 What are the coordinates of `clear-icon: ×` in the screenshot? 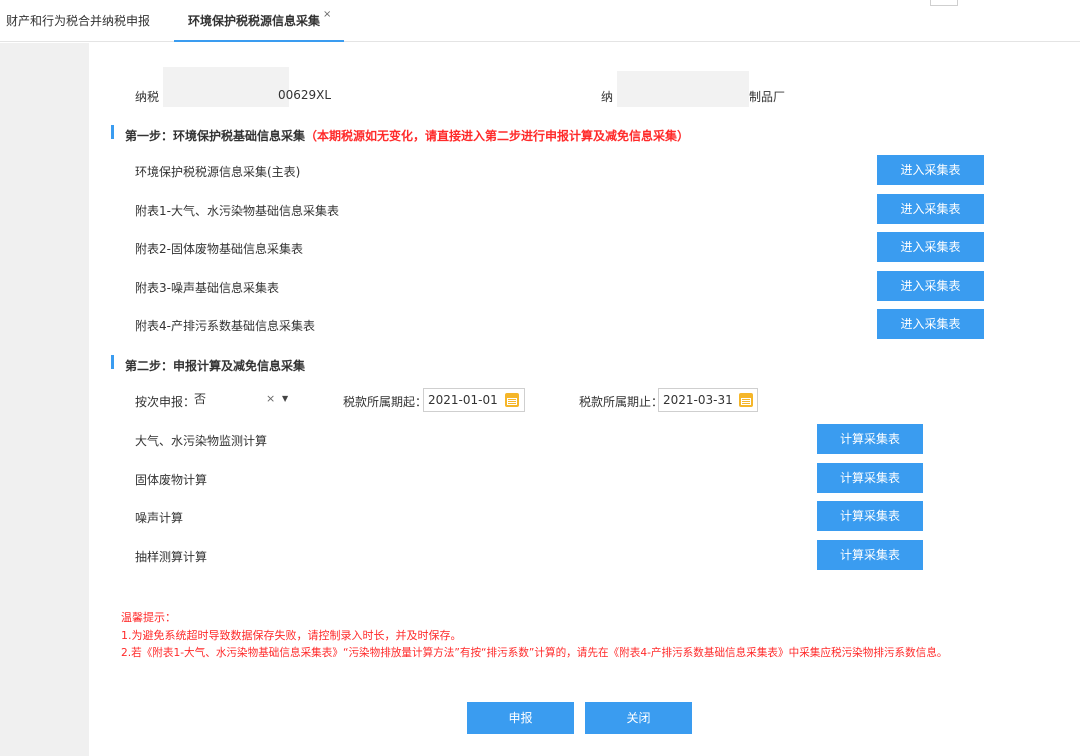 It's located at (270, 399).